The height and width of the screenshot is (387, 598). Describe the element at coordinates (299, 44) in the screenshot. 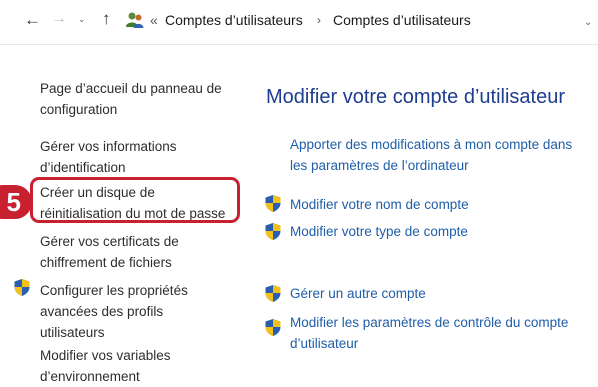

I see `address-bar-divider` at that location.